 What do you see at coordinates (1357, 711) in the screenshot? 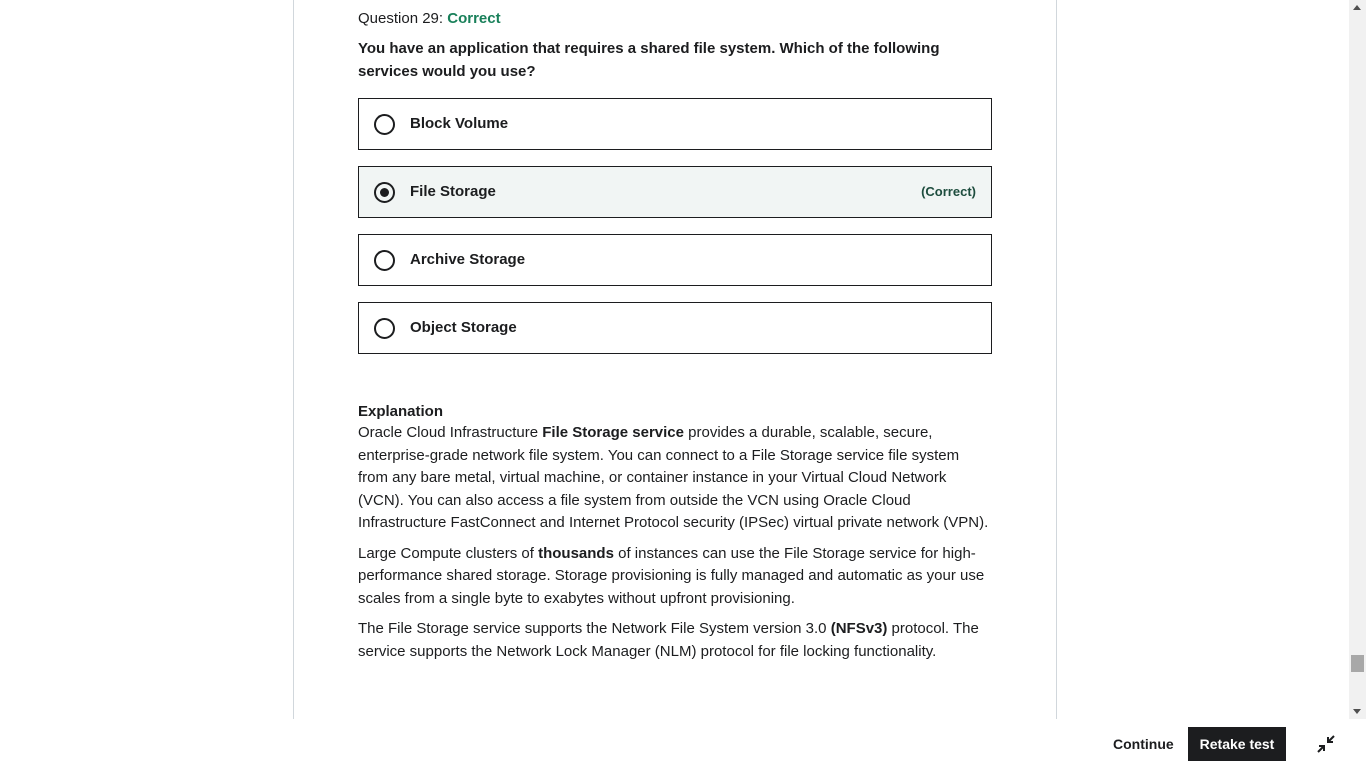
I see `scroll-down-icon` at bounding box center [1357, 711].